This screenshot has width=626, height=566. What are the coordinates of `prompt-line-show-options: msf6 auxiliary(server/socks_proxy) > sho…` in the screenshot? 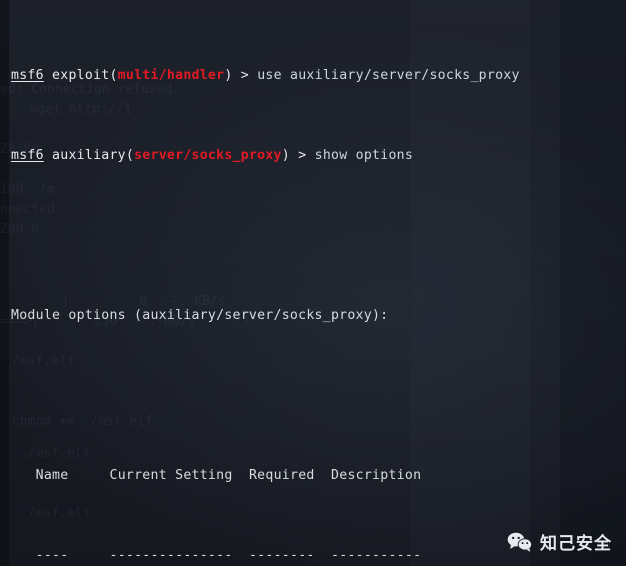 It's located at (313, 156).